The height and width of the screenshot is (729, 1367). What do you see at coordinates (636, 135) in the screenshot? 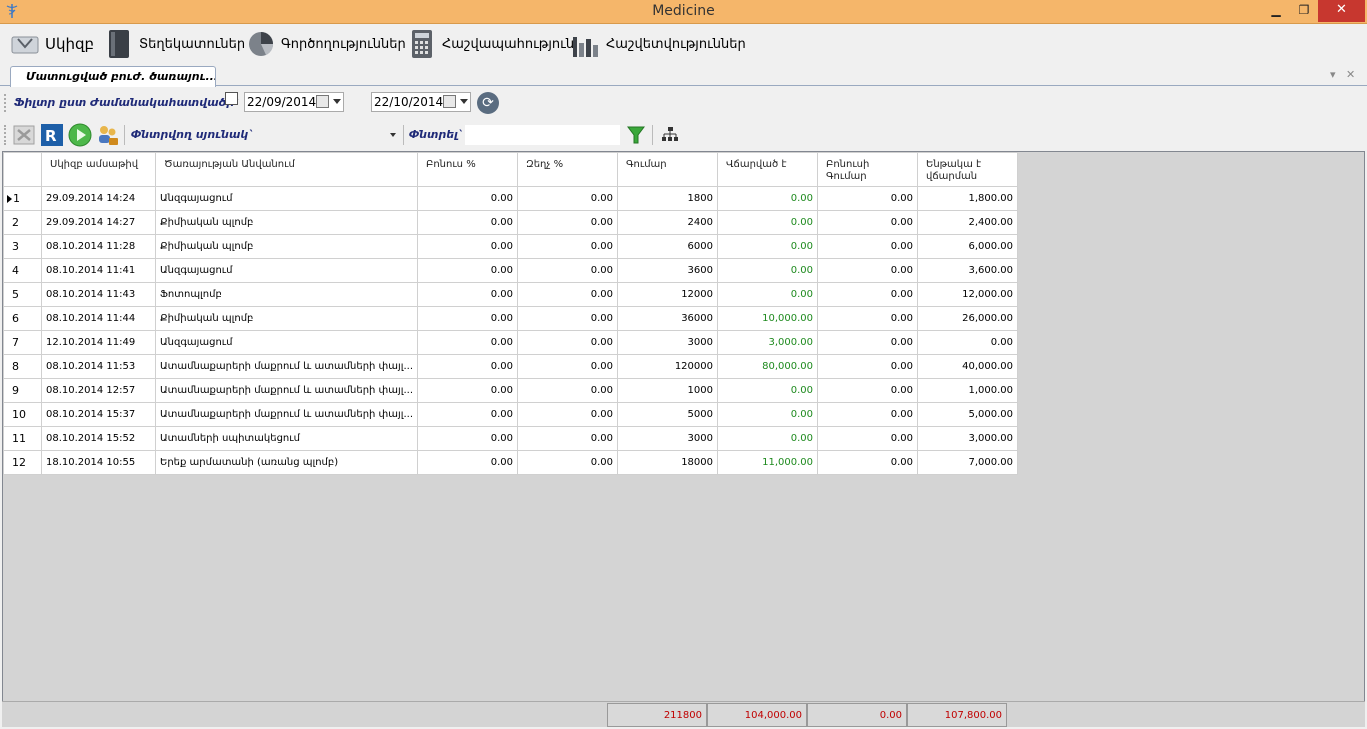
I see `filter-icon` at bounding box center [636, 135].